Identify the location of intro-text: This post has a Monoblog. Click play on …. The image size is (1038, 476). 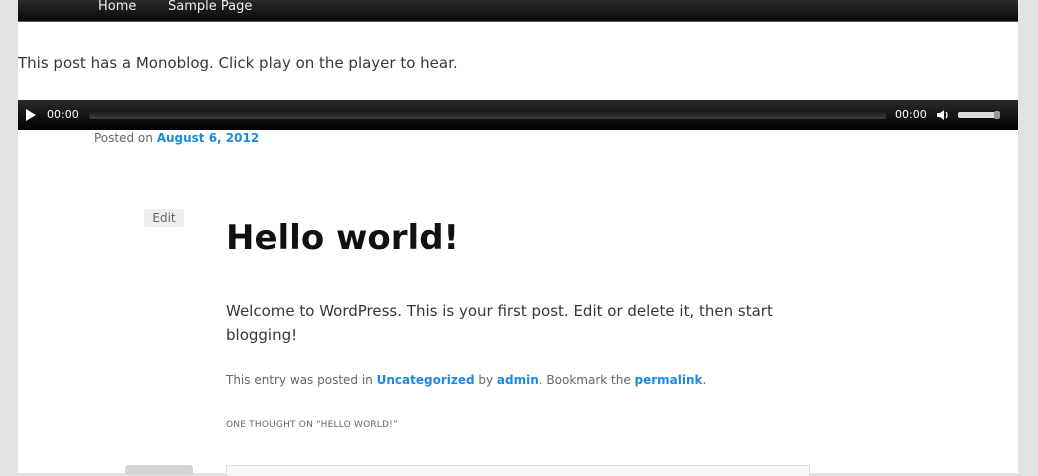
(238, 63).